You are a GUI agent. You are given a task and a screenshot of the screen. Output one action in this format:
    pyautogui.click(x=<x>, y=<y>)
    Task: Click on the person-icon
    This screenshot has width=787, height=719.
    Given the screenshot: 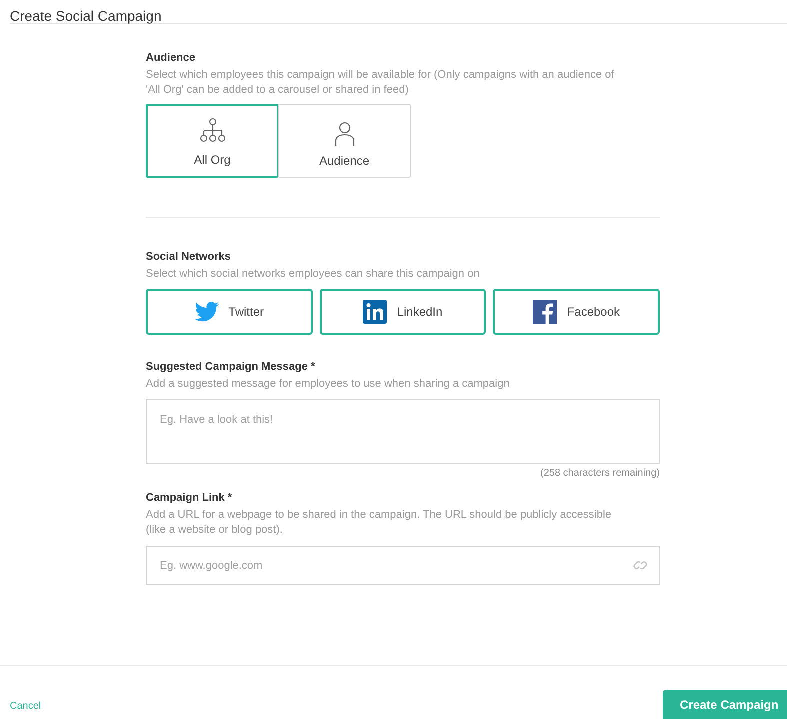 What is the action you would take?
    pyautogui.click(x=345, y=134)
    